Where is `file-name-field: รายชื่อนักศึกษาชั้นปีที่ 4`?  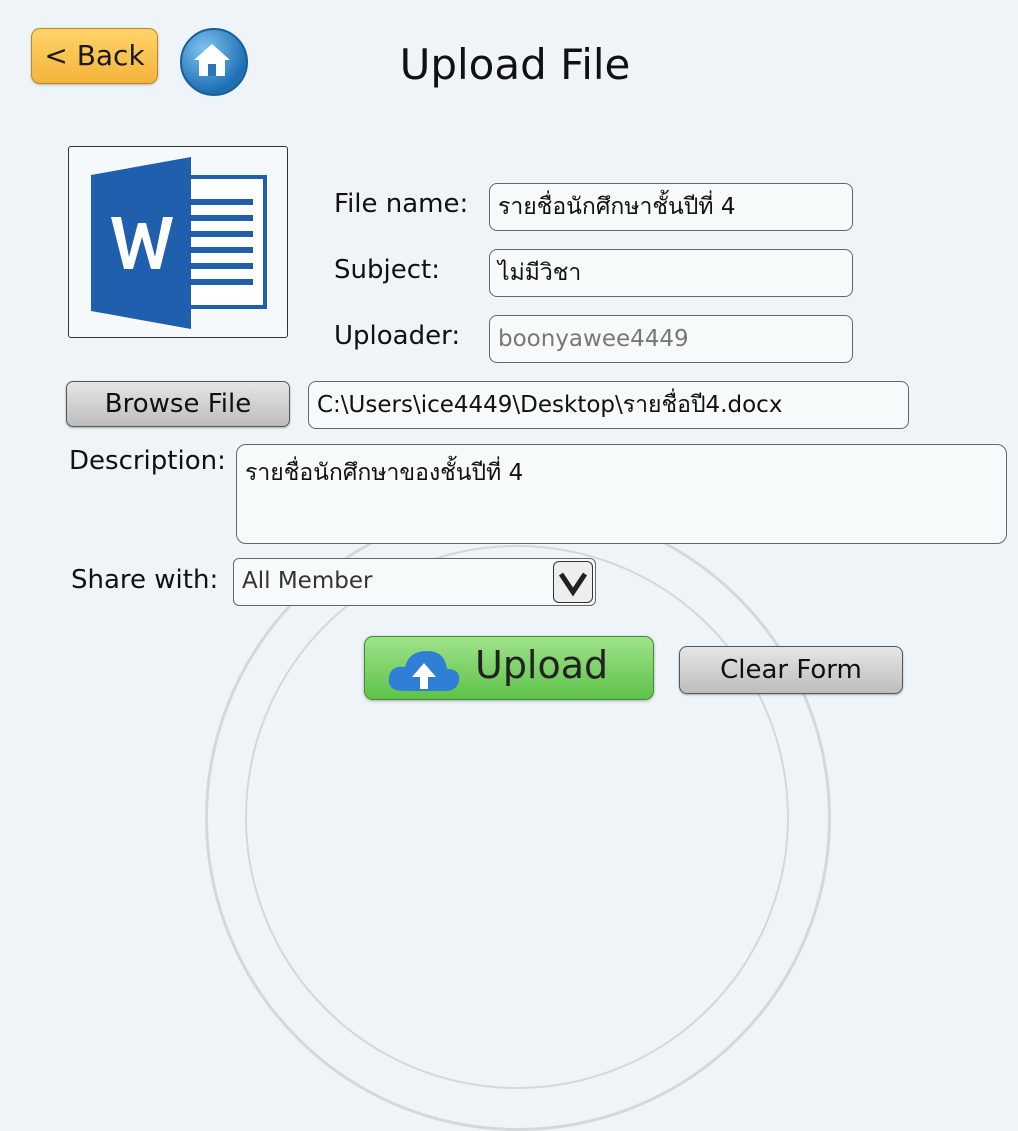
file-name-field: รายชื่อนักศึกษาชั้นปีที่ 4 is located at coordinates (671, 207).